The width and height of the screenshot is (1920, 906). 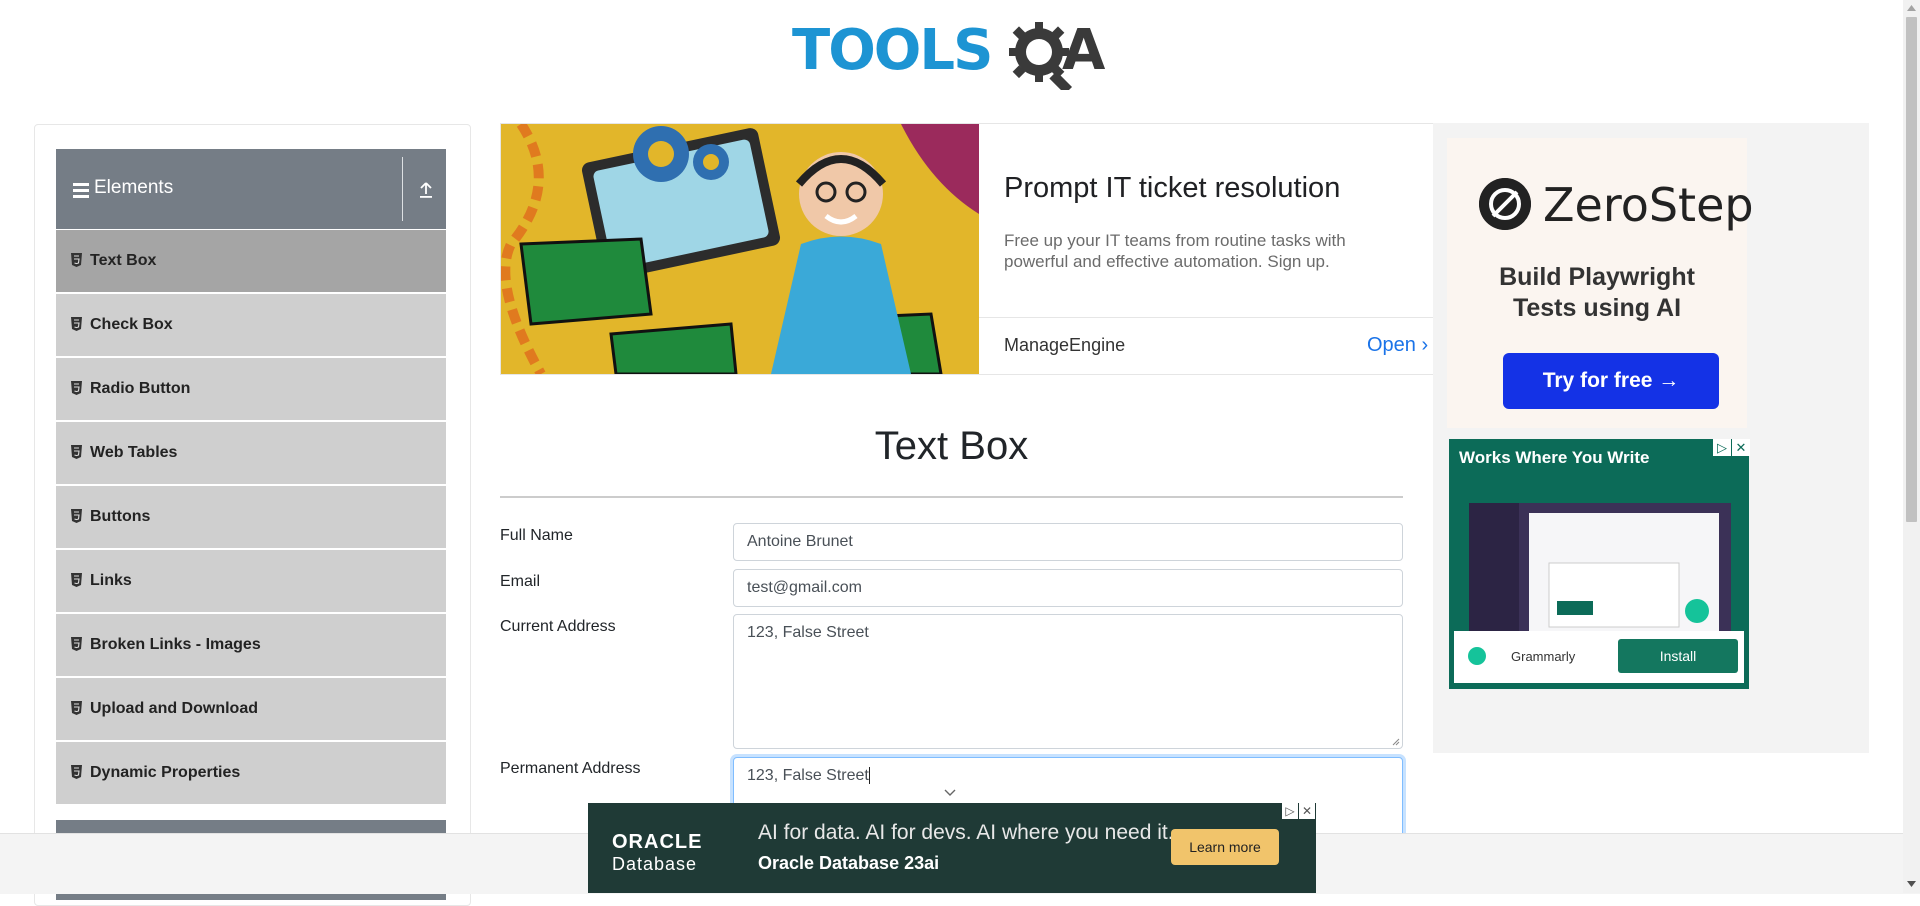 I want to click on scroll-down-arrow-icon, so click(x=1911, y=884).